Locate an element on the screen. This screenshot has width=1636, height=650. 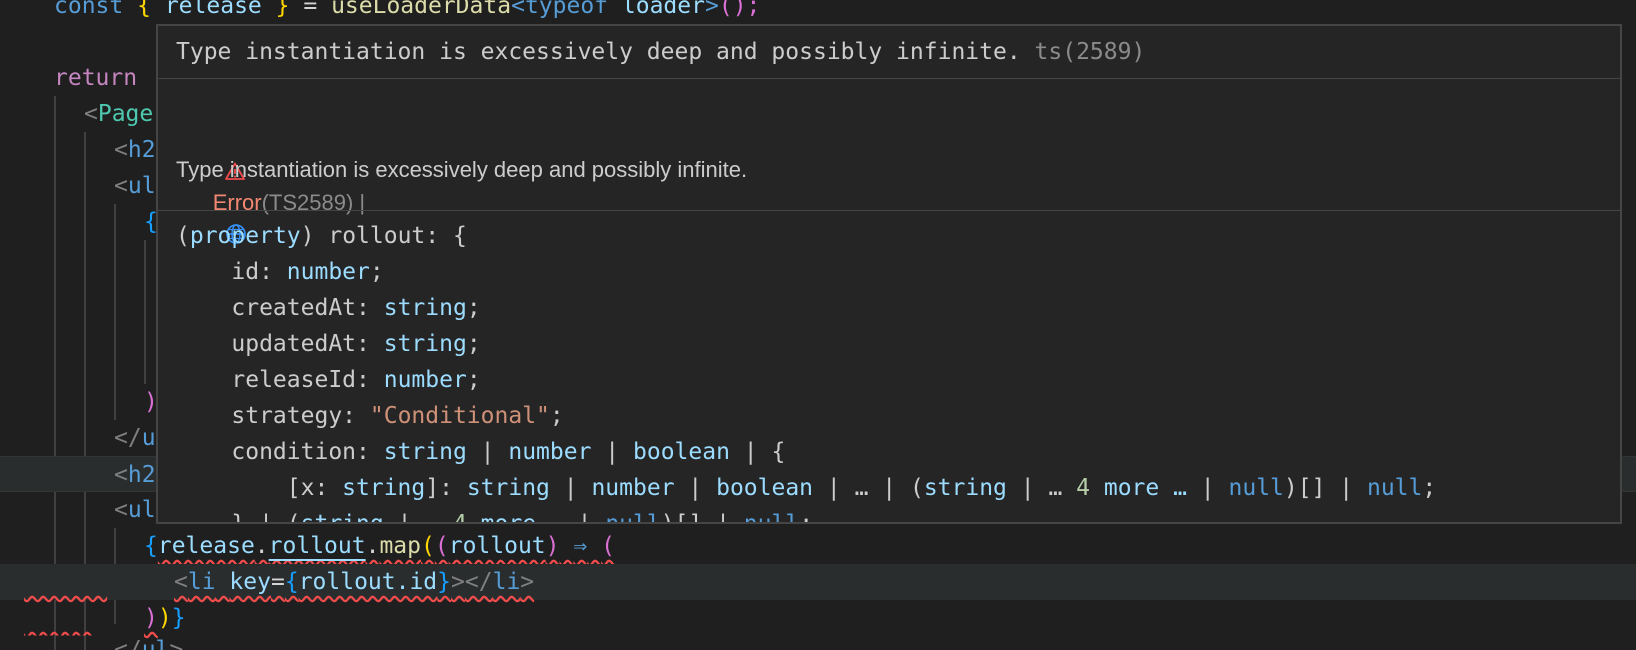
const-keyword: const is located at coordinates (89, 9).